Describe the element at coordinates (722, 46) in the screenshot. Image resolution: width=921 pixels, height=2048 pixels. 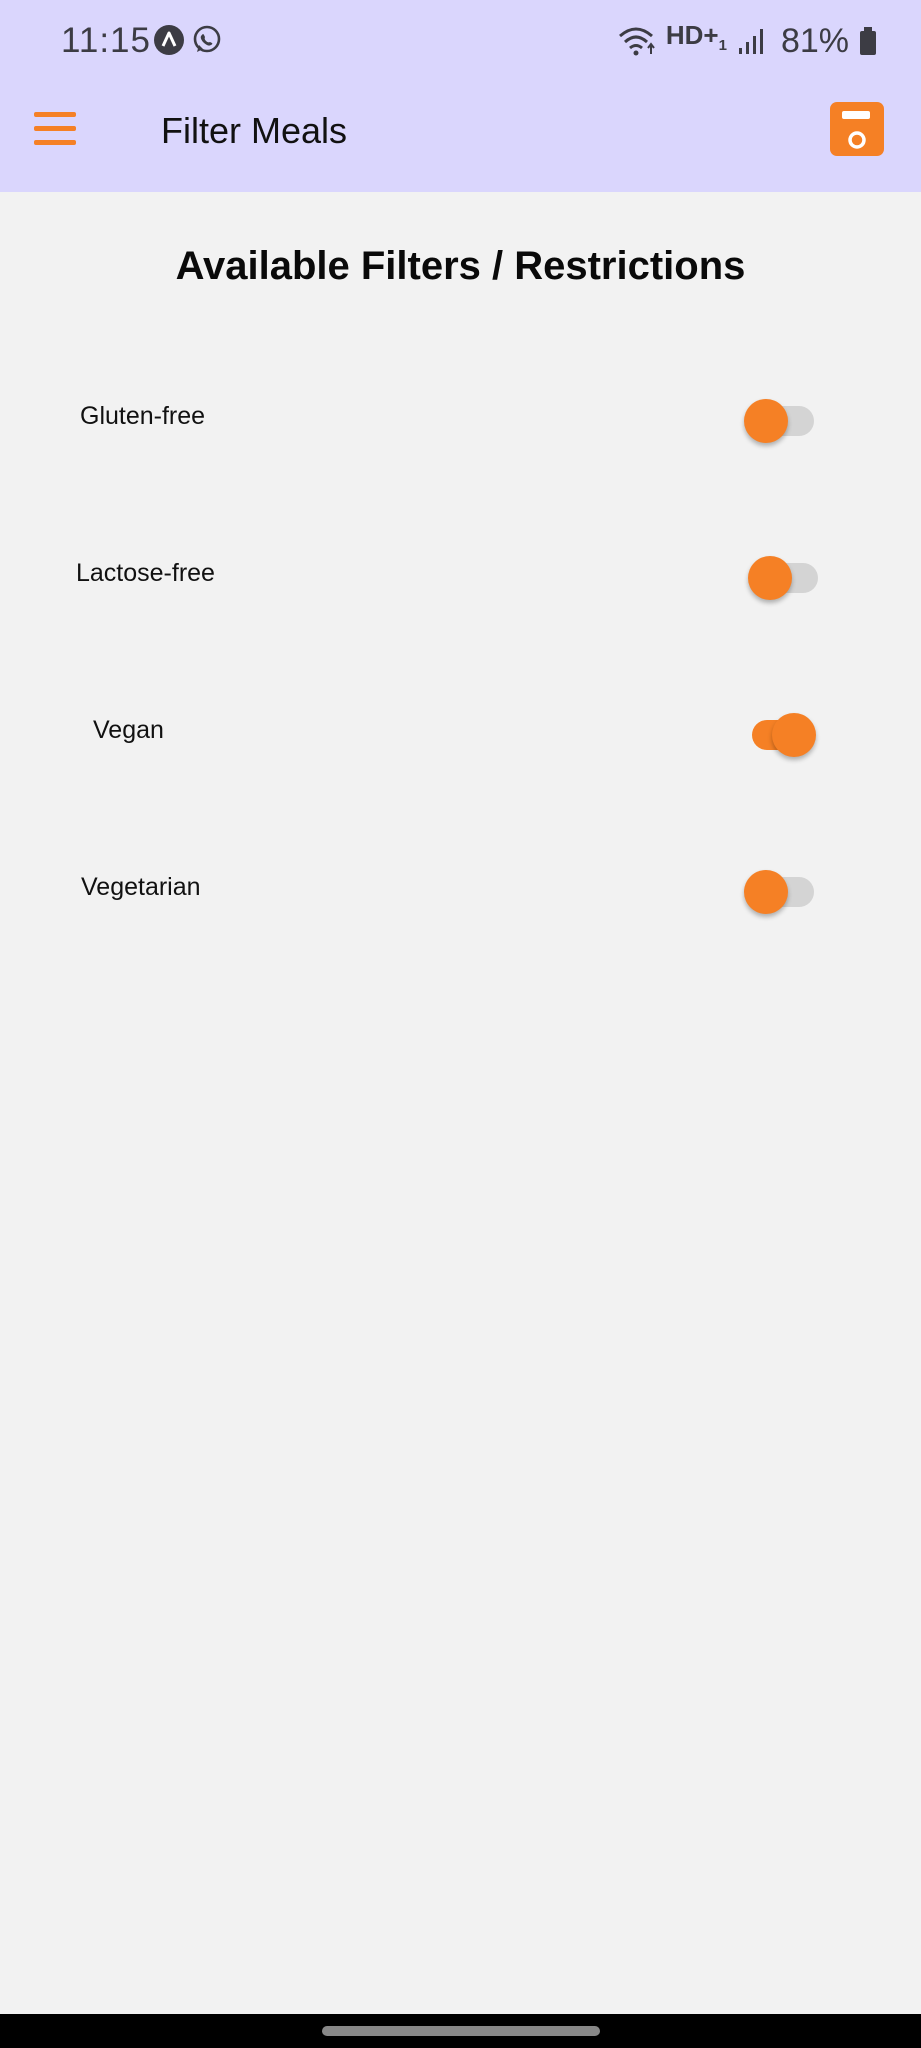
I see `hd-sub: 1` at that location.